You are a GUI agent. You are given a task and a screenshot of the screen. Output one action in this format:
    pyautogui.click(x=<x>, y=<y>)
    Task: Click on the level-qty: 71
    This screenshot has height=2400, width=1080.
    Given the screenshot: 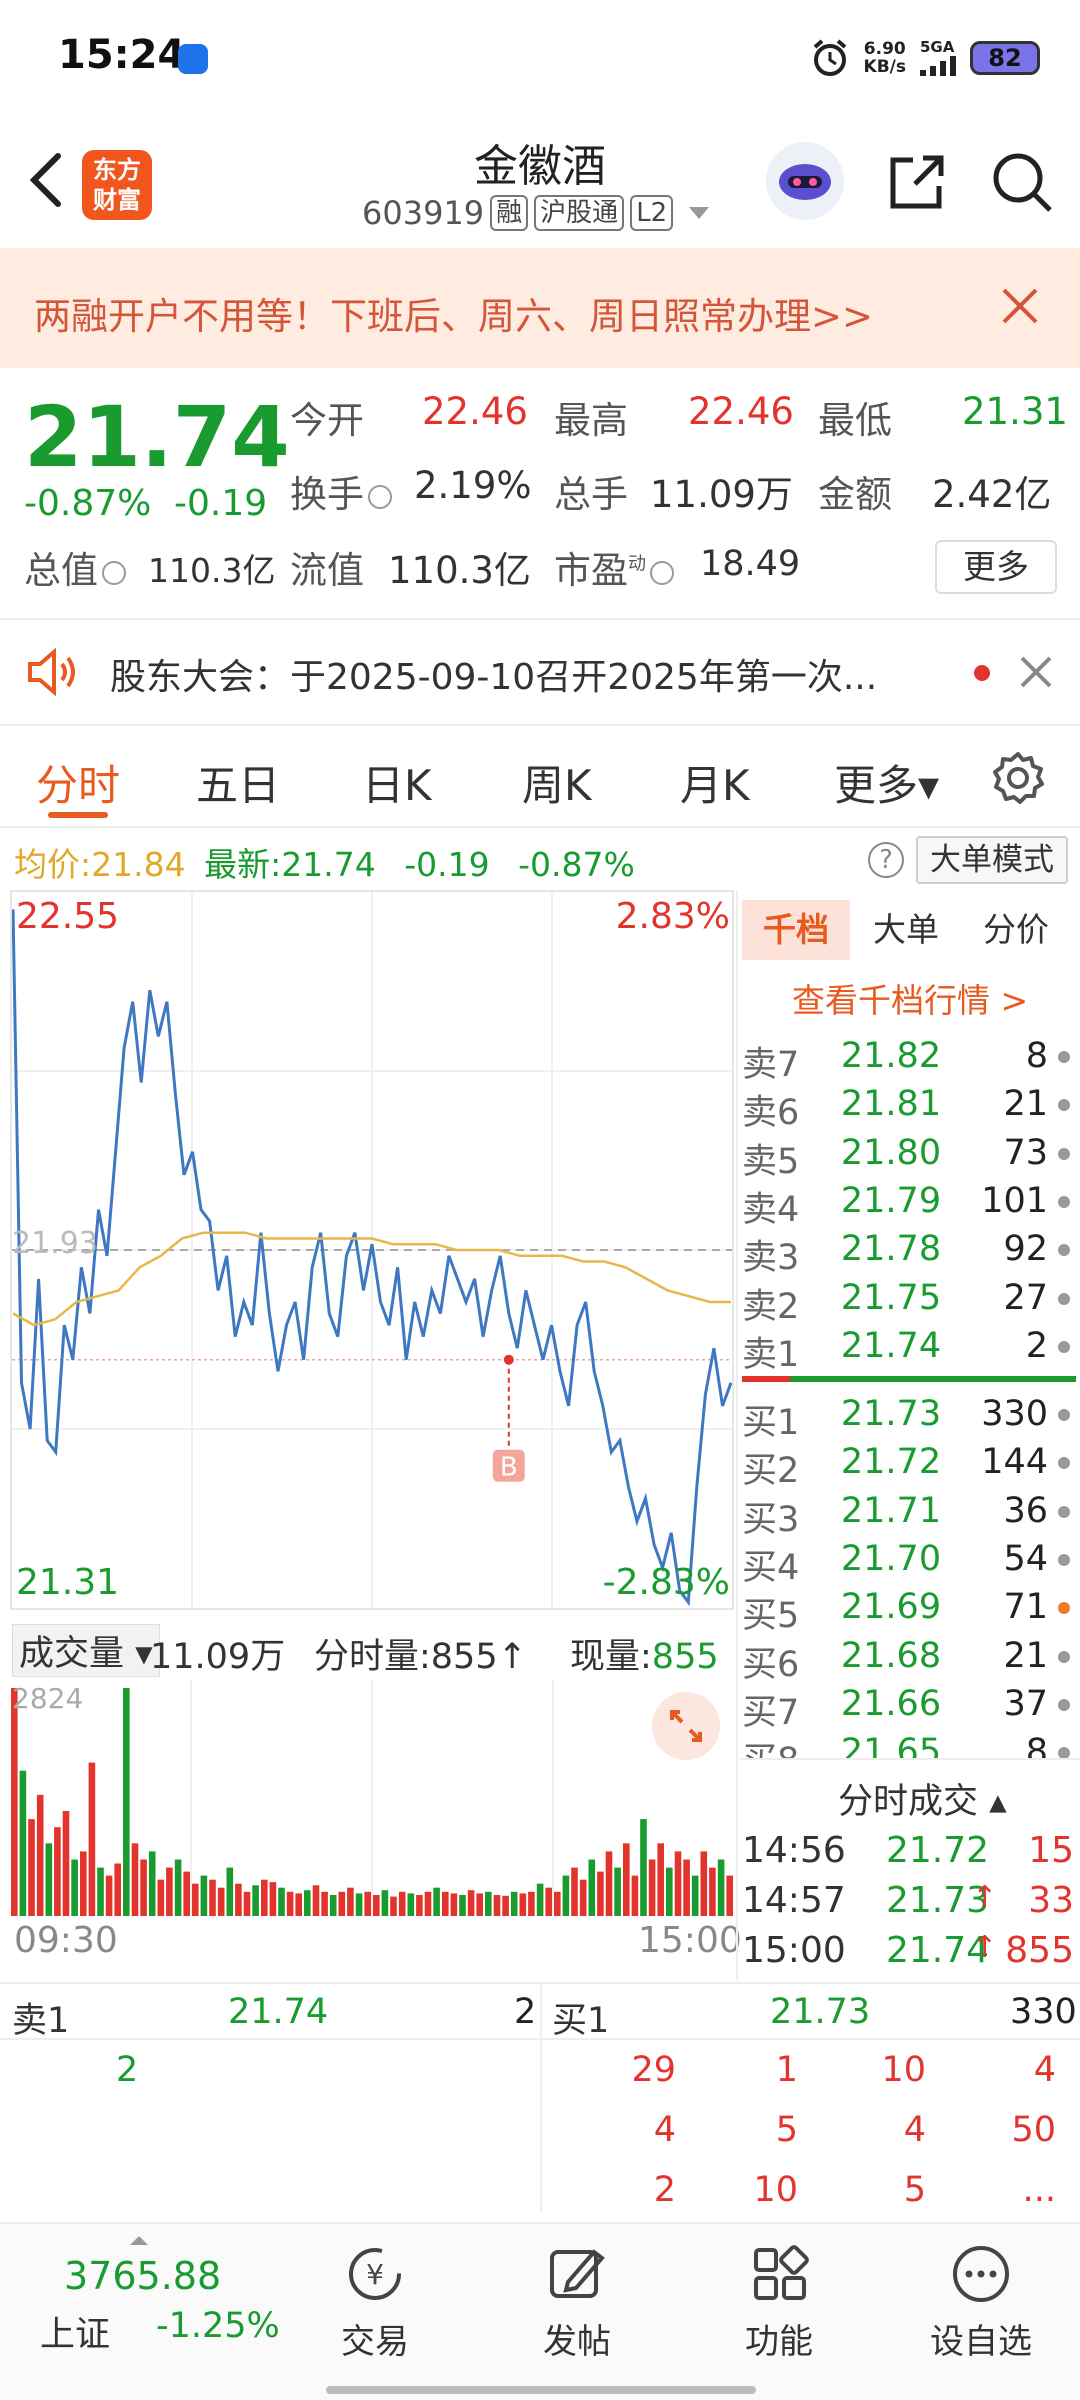 What is the action you would take?
    pyautogui.click(x=1025, y=1607)
    